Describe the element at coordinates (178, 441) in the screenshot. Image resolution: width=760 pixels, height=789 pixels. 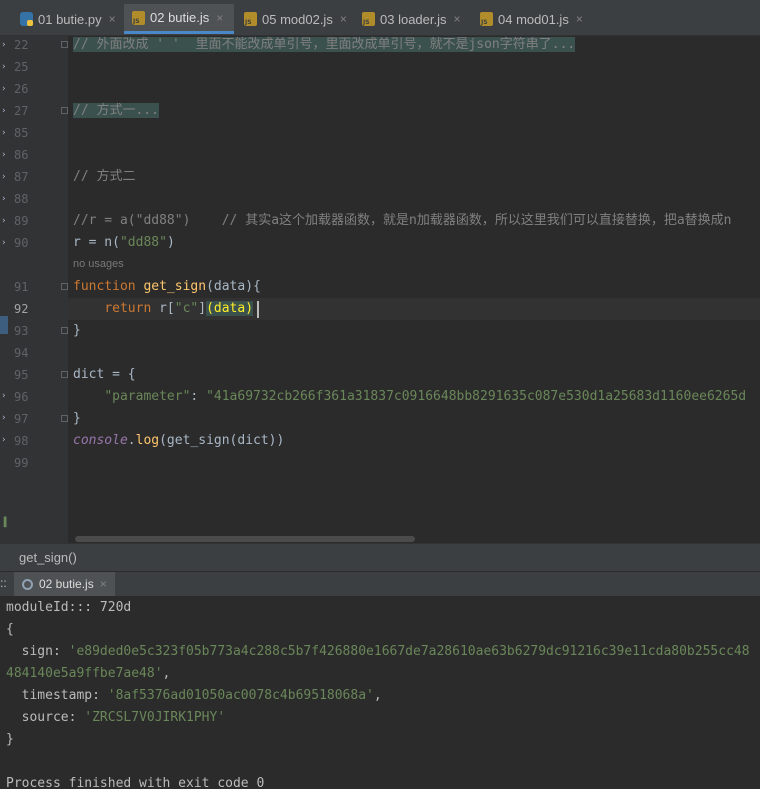
I see `code-line: console.log(get_sign(dict))` at that location.